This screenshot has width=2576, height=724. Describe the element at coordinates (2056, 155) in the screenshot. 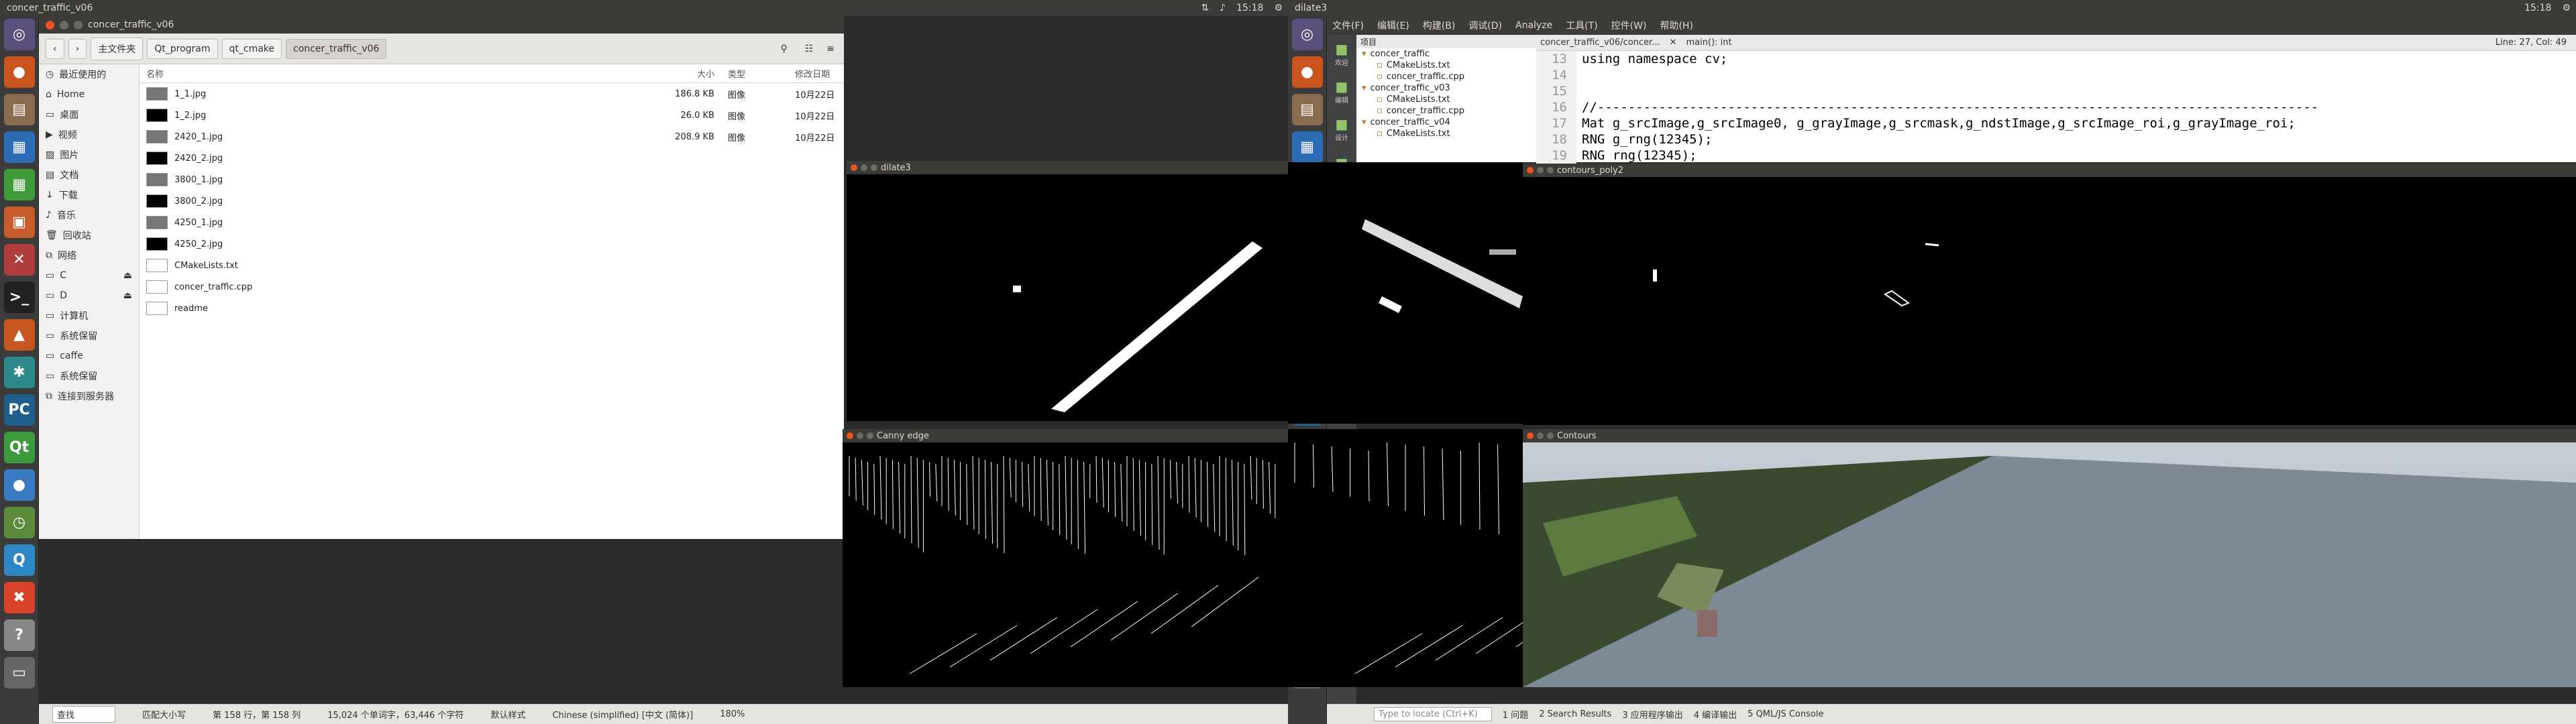

I see `code-line: 19 RNG rng(12345);` at that location.